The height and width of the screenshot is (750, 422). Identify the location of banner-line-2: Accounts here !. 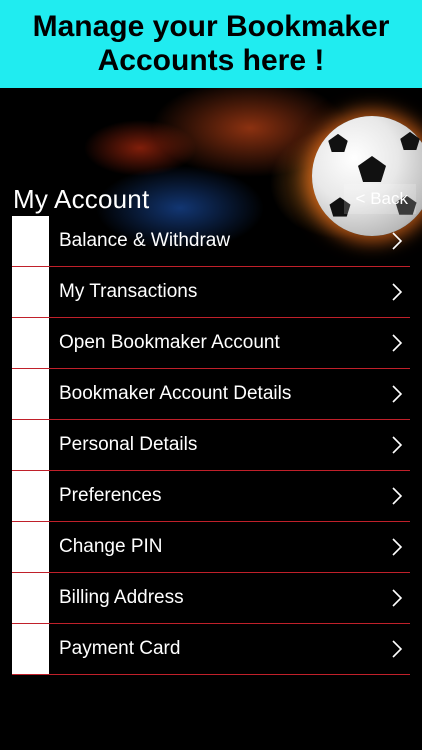
(211, 60).